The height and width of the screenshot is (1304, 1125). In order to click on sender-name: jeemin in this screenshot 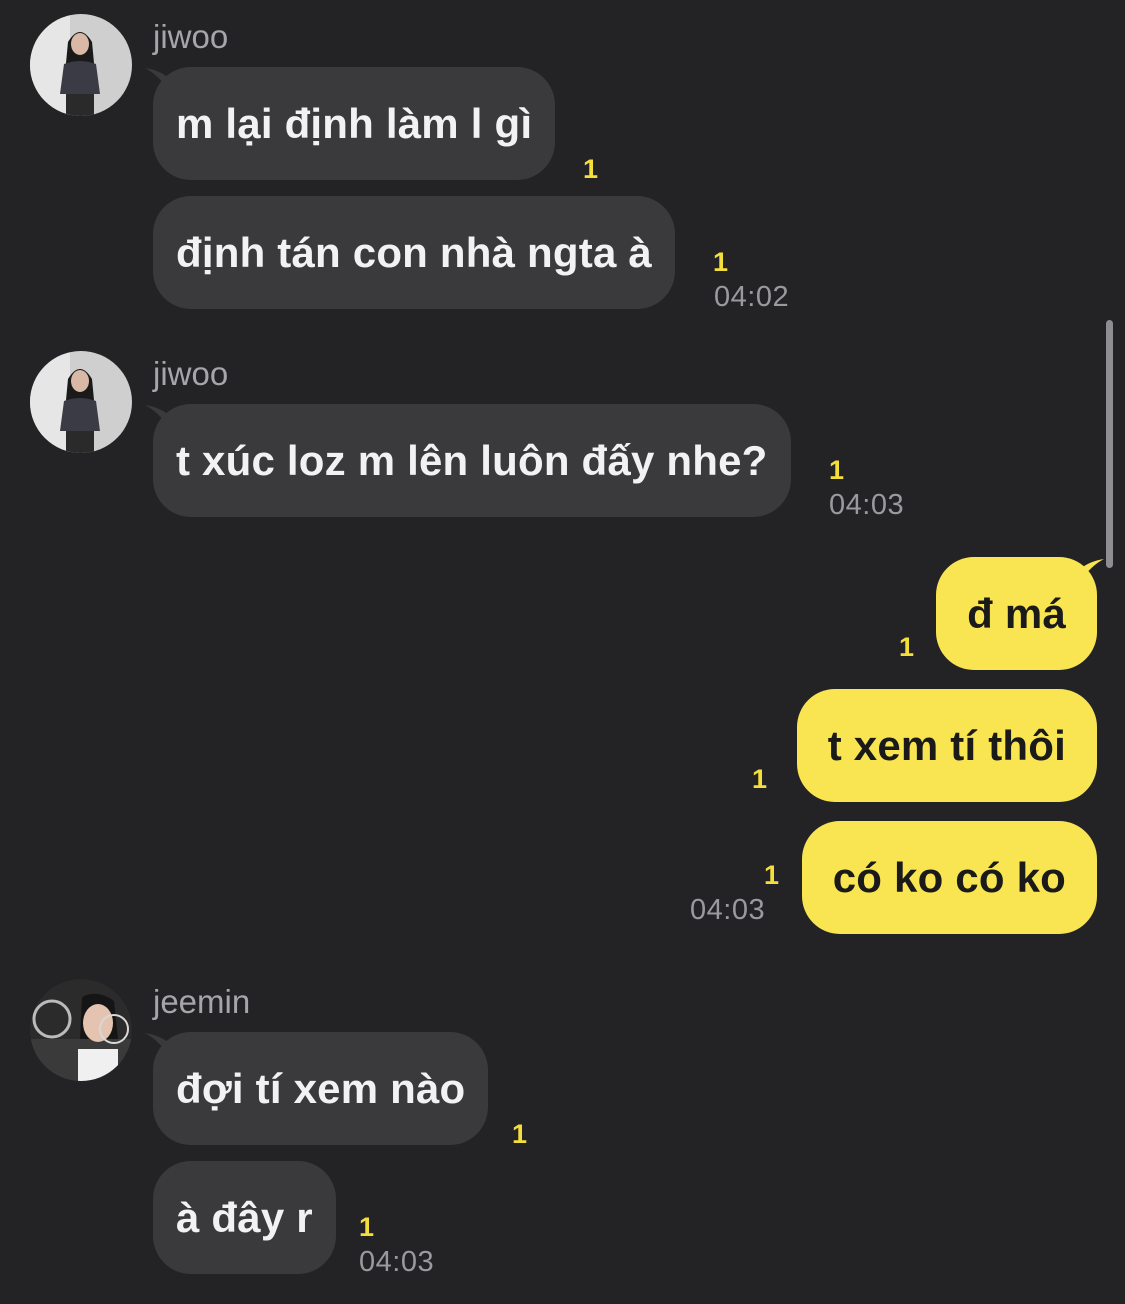, I will do `click(202, 1001)`.